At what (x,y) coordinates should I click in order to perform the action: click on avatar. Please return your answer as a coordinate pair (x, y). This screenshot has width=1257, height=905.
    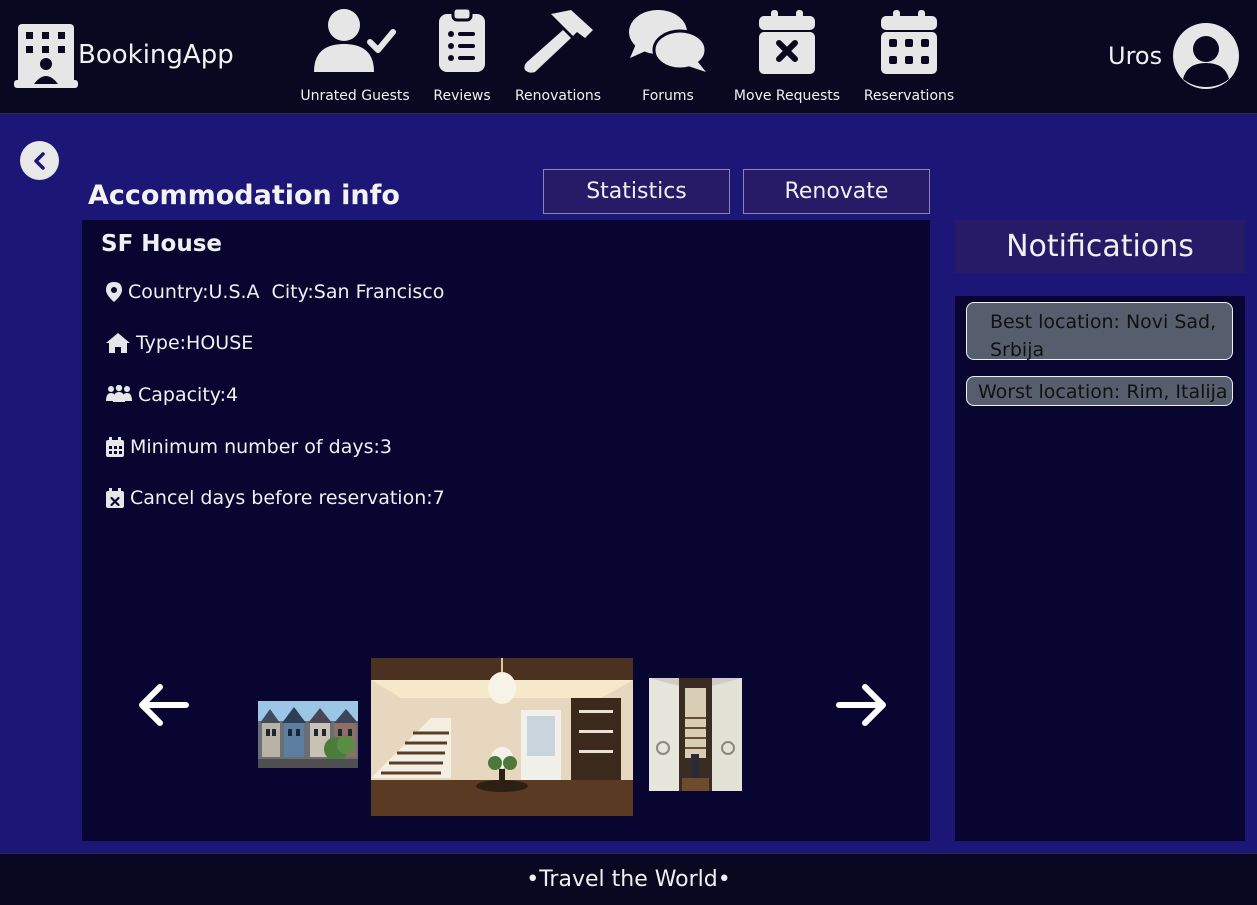
    Looking at the image, I should click on (1206, 56).